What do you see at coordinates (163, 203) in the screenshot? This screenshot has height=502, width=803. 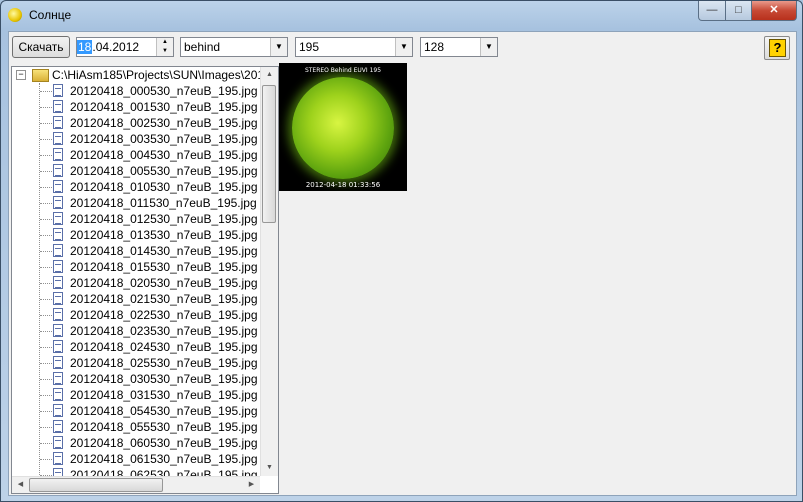 I see `tree-file-label: 20120418_011530_n7euB_195.jpg` at bounding box center [163, 203].